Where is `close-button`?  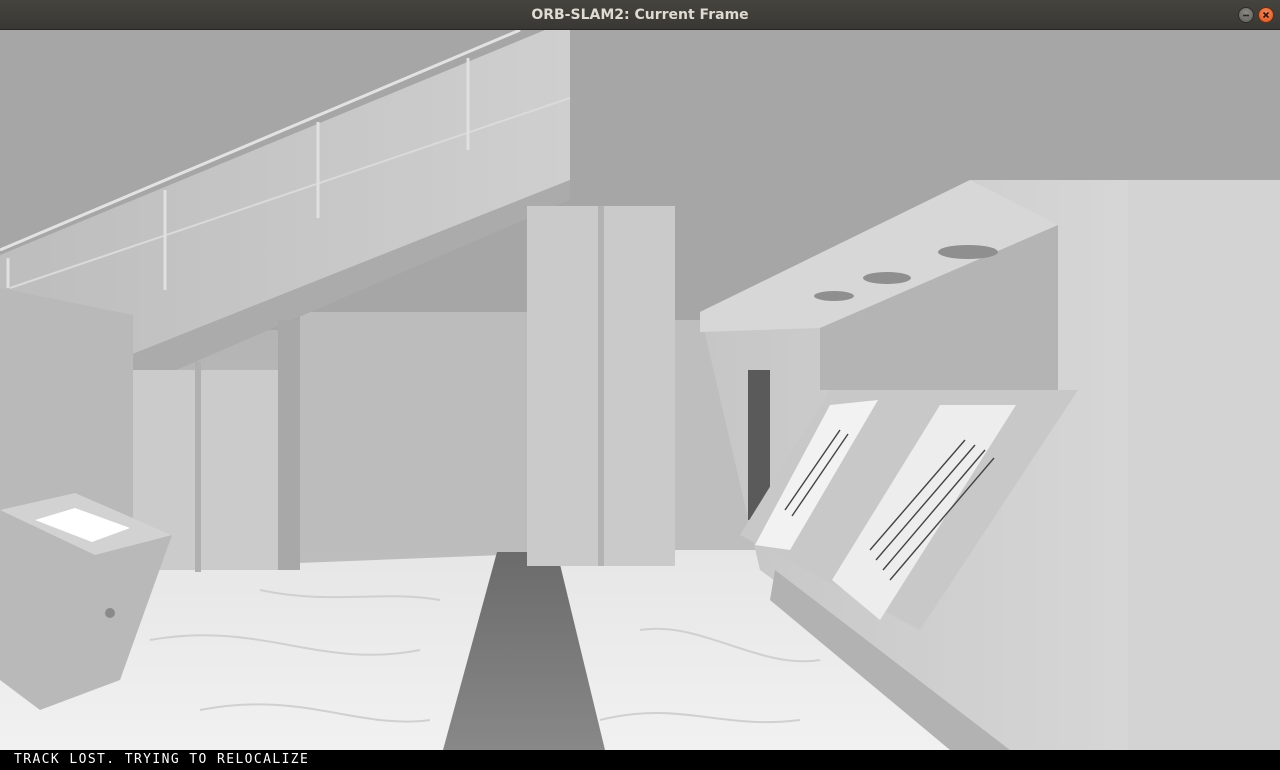 close-button is located at coordinates (1266, 15).